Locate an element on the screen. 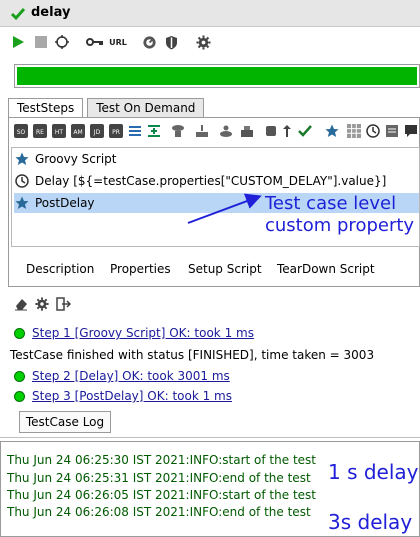 This screenshot has height=537, width=420. options-button is located at coordinates (149, 42).